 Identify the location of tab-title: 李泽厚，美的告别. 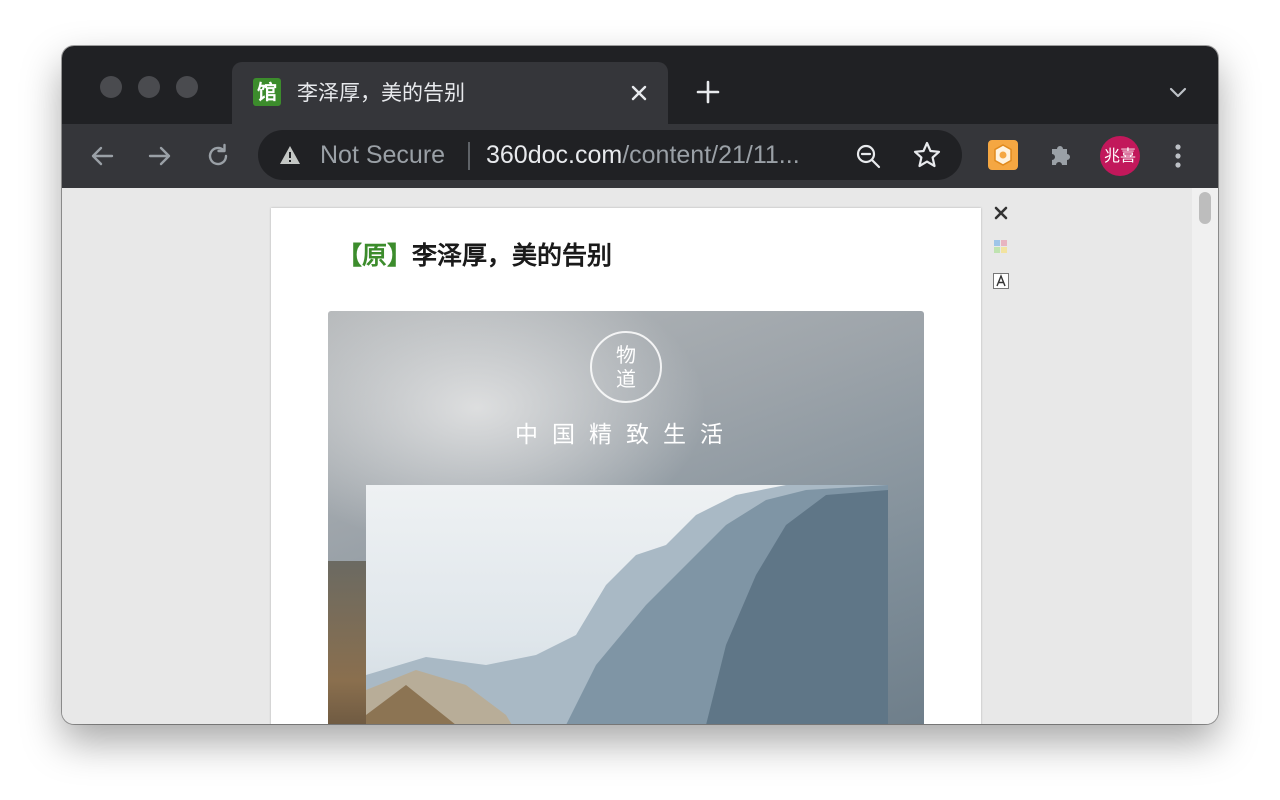
(381, 93).